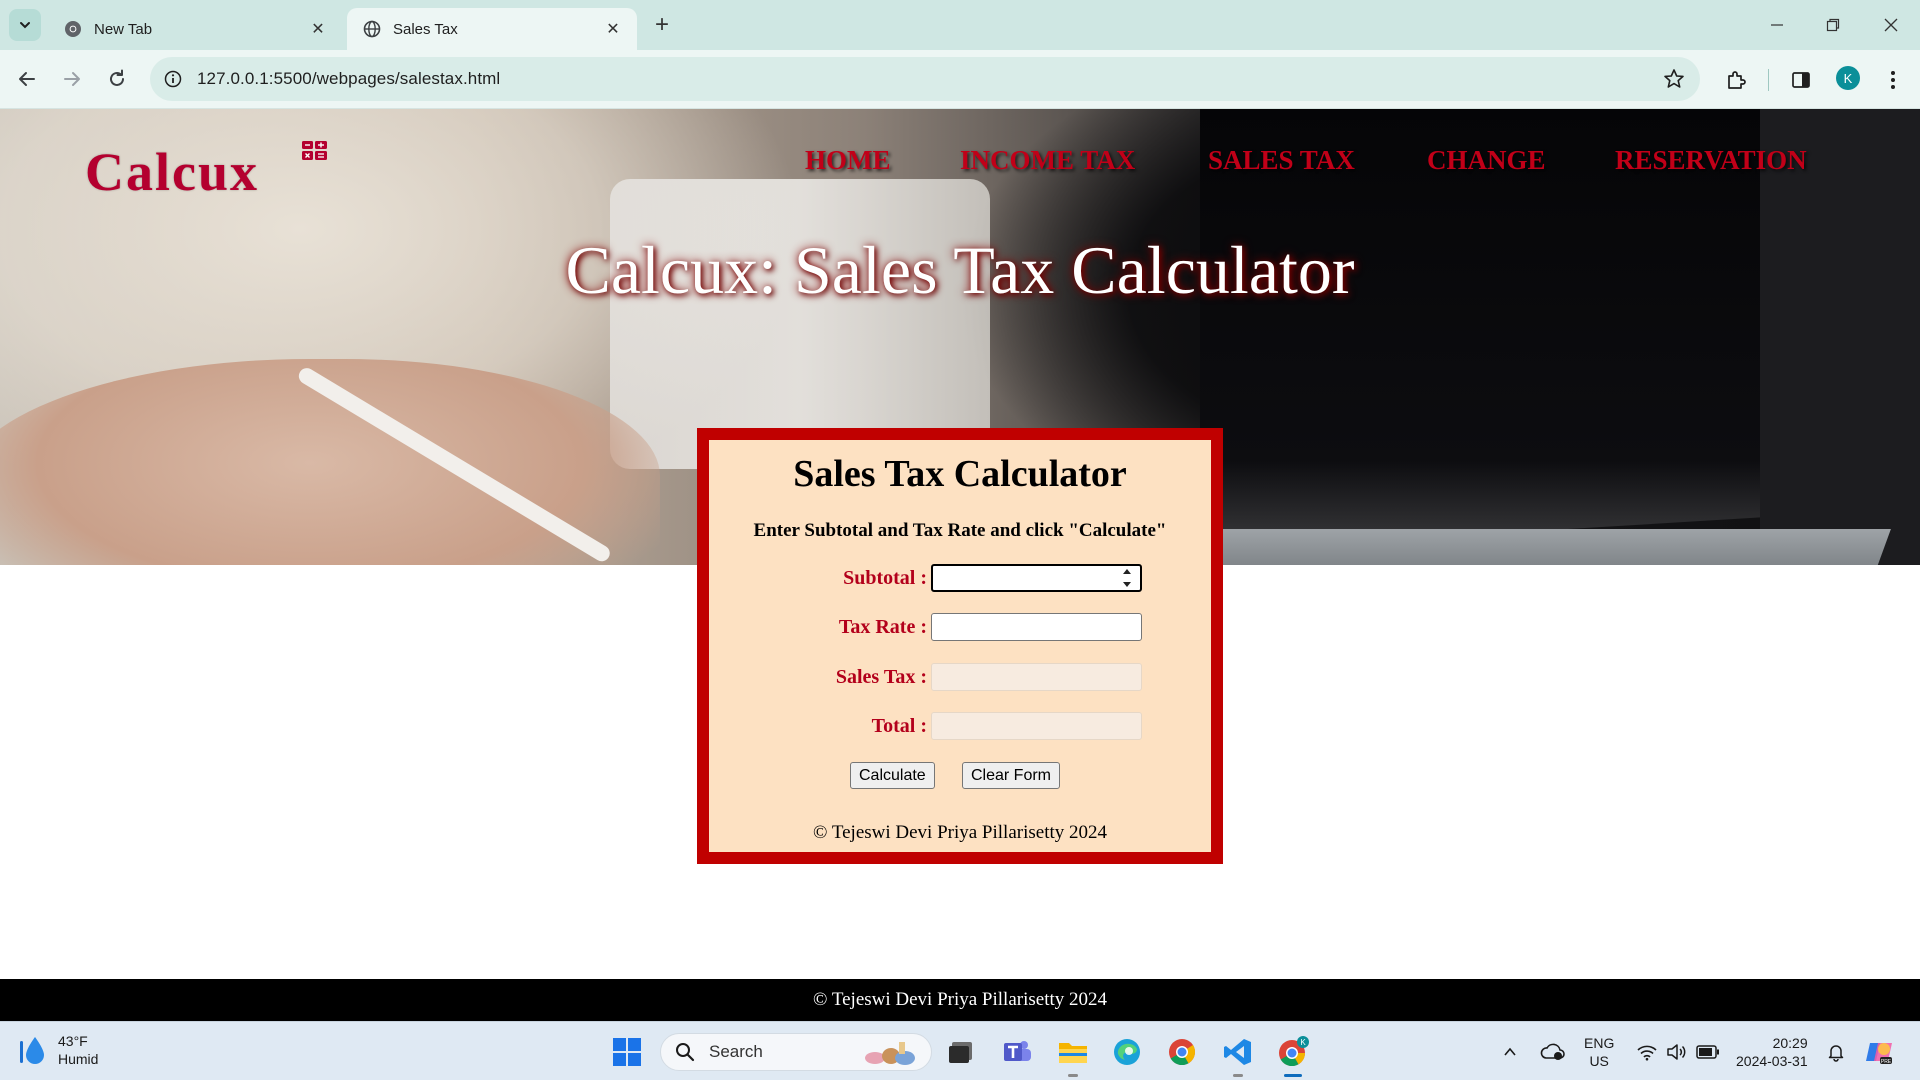 Image resolution: width=1920 pixels, height=1080 pixels. What do you see at coordinates (1293, 1056) in the screenshot?
I see `chrome-profile-taskbar-icon: K` at bounding box center [1293, 1056].